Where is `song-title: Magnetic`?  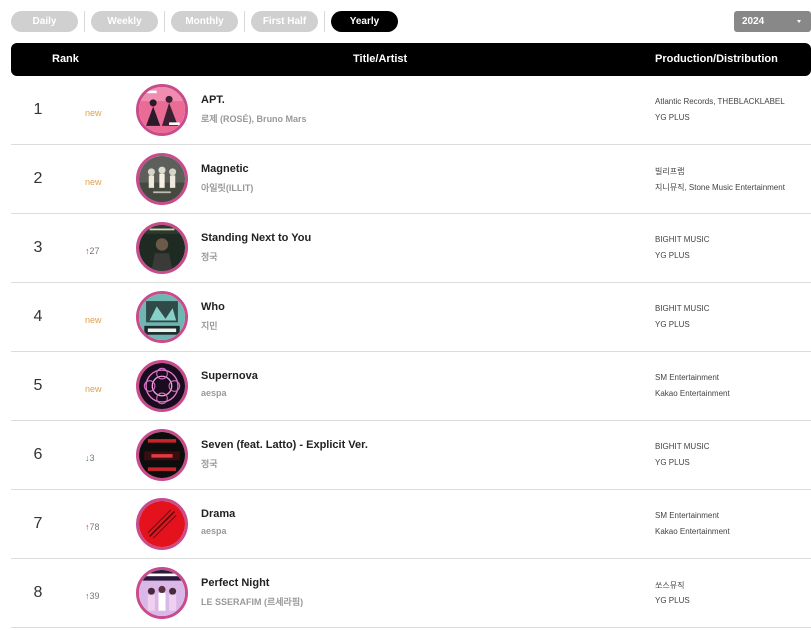 song-title: Magnetic is located at coordinates (225, 169).